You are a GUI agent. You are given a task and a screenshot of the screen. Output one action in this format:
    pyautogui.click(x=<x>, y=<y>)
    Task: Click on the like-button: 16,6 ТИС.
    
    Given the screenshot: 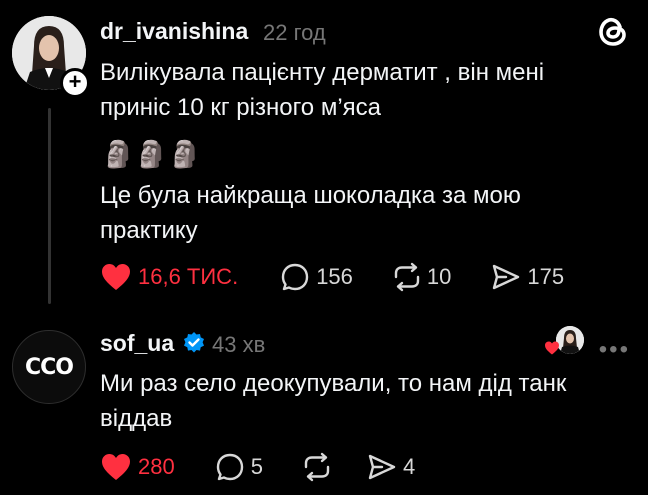 What is the action you would take?
    pyautogui.click(x=169, y=277)
    